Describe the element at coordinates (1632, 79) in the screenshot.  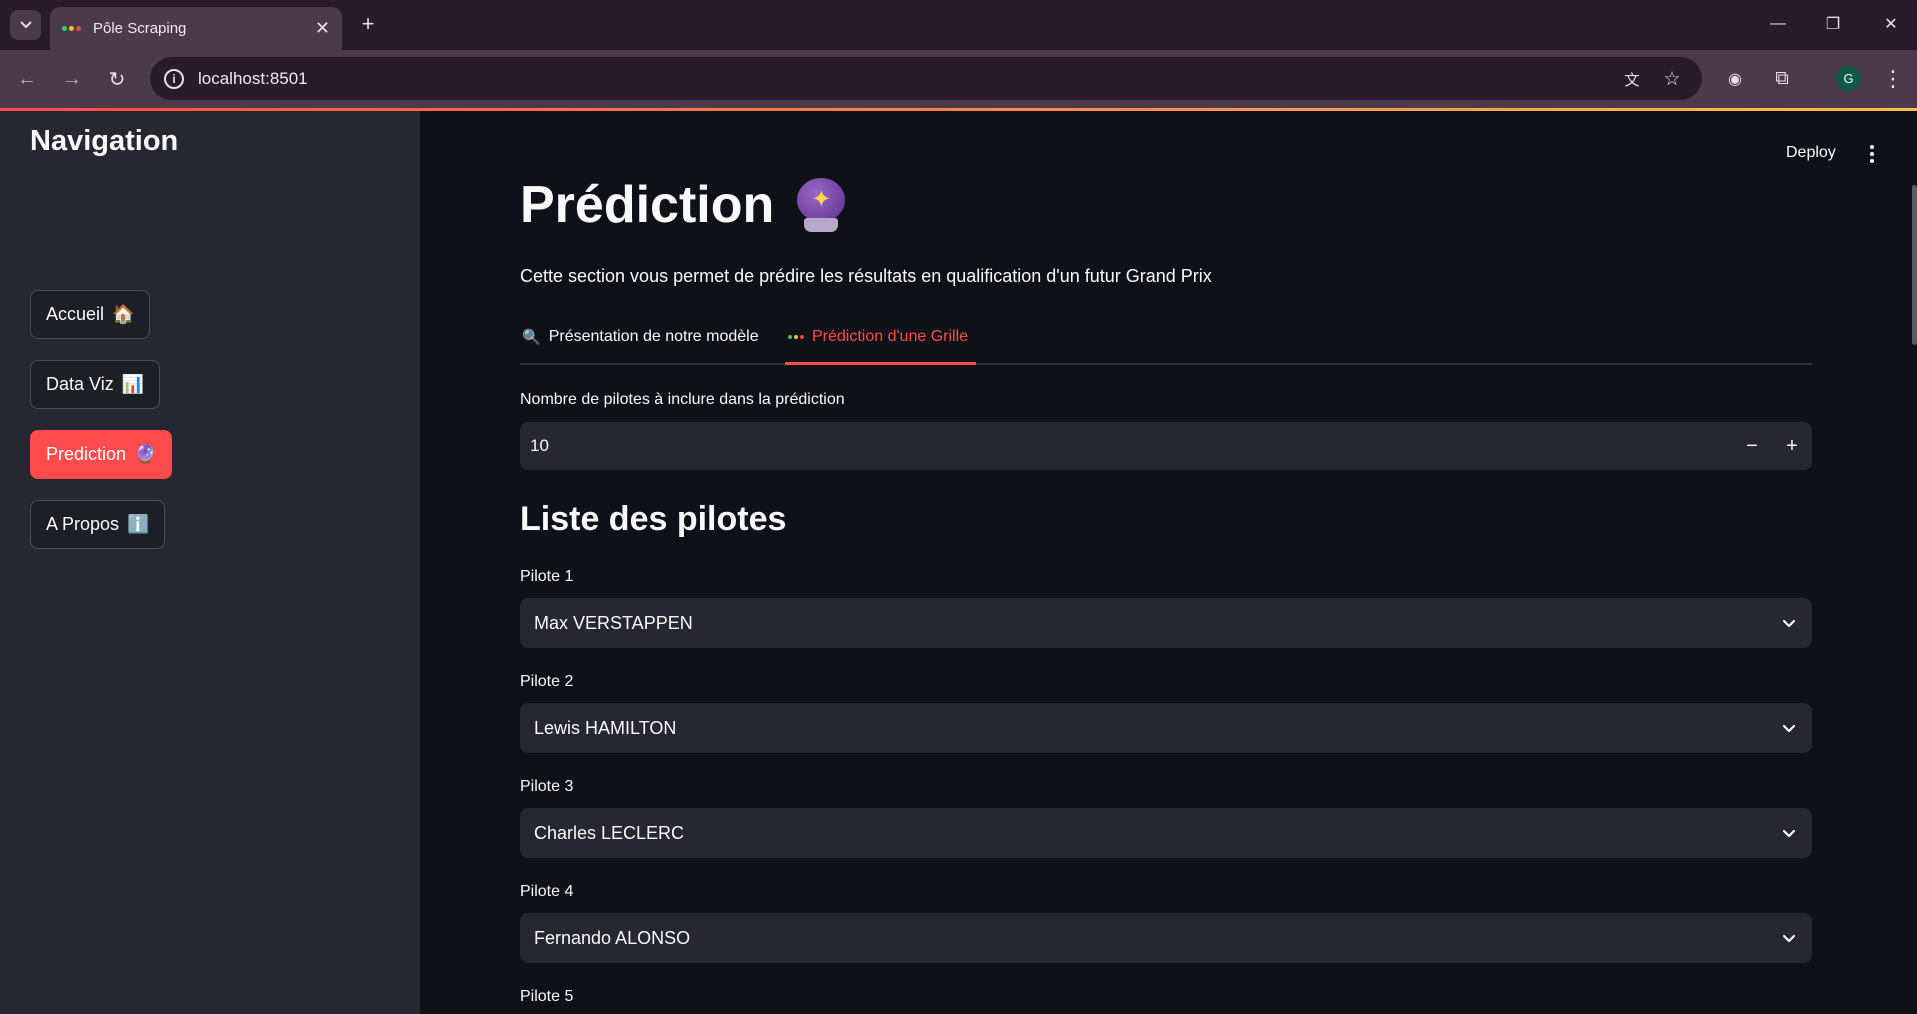
I see `translate-icon: 文` at that location.